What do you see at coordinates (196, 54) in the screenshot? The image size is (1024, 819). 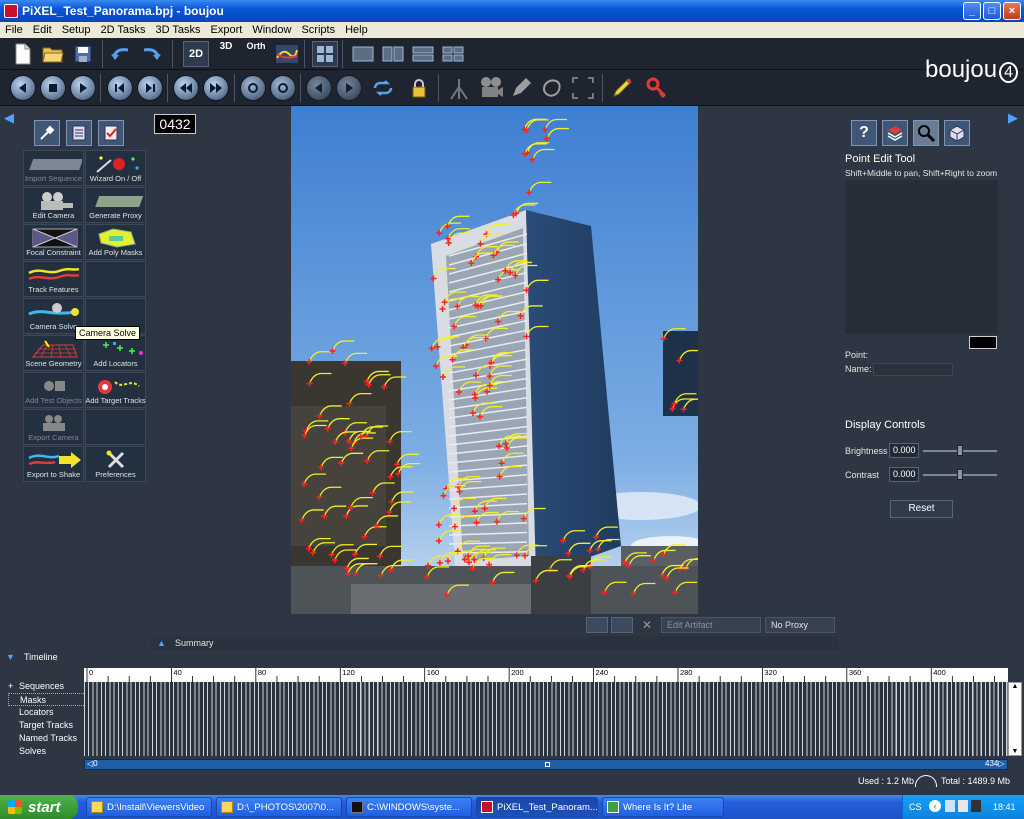 I see `view-2d-button: 2D` at bounding box center [196, 54].